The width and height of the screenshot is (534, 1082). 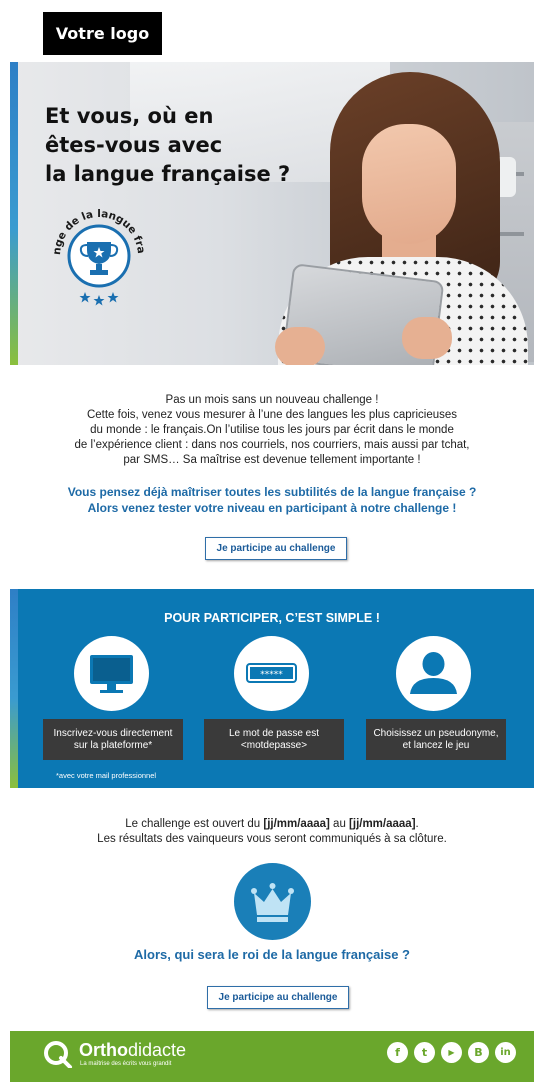 I want to click on monitor-icon, so click(x=111, y=674).